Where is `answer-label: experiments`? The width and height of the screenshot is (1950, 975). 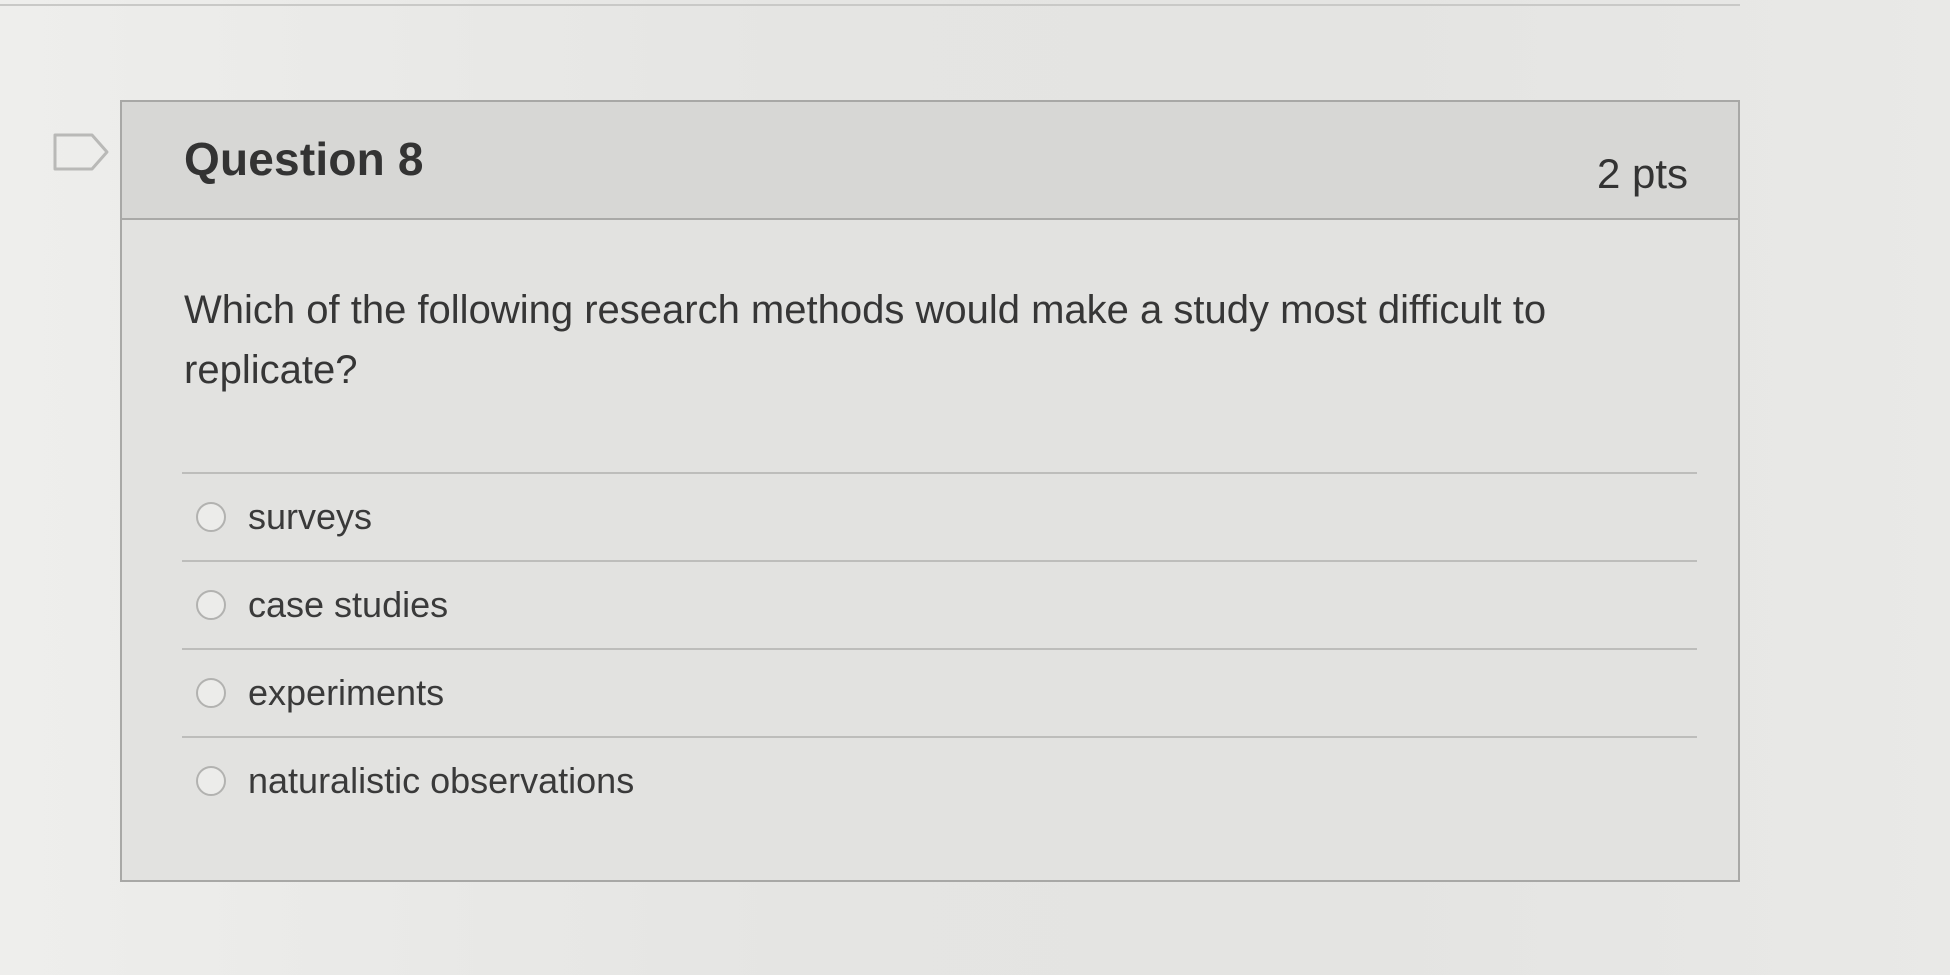 answer-label: experiments is located at coordinates (346, 692).